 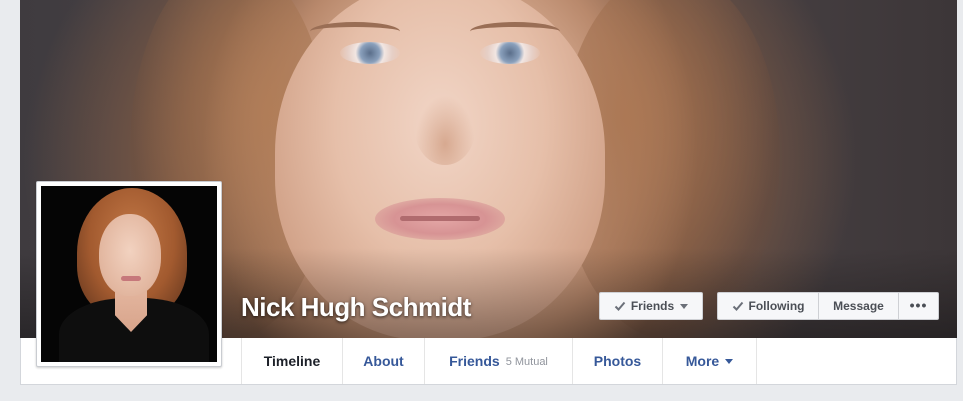 I want to click on message-button: Message, so click(x=859, y=306).